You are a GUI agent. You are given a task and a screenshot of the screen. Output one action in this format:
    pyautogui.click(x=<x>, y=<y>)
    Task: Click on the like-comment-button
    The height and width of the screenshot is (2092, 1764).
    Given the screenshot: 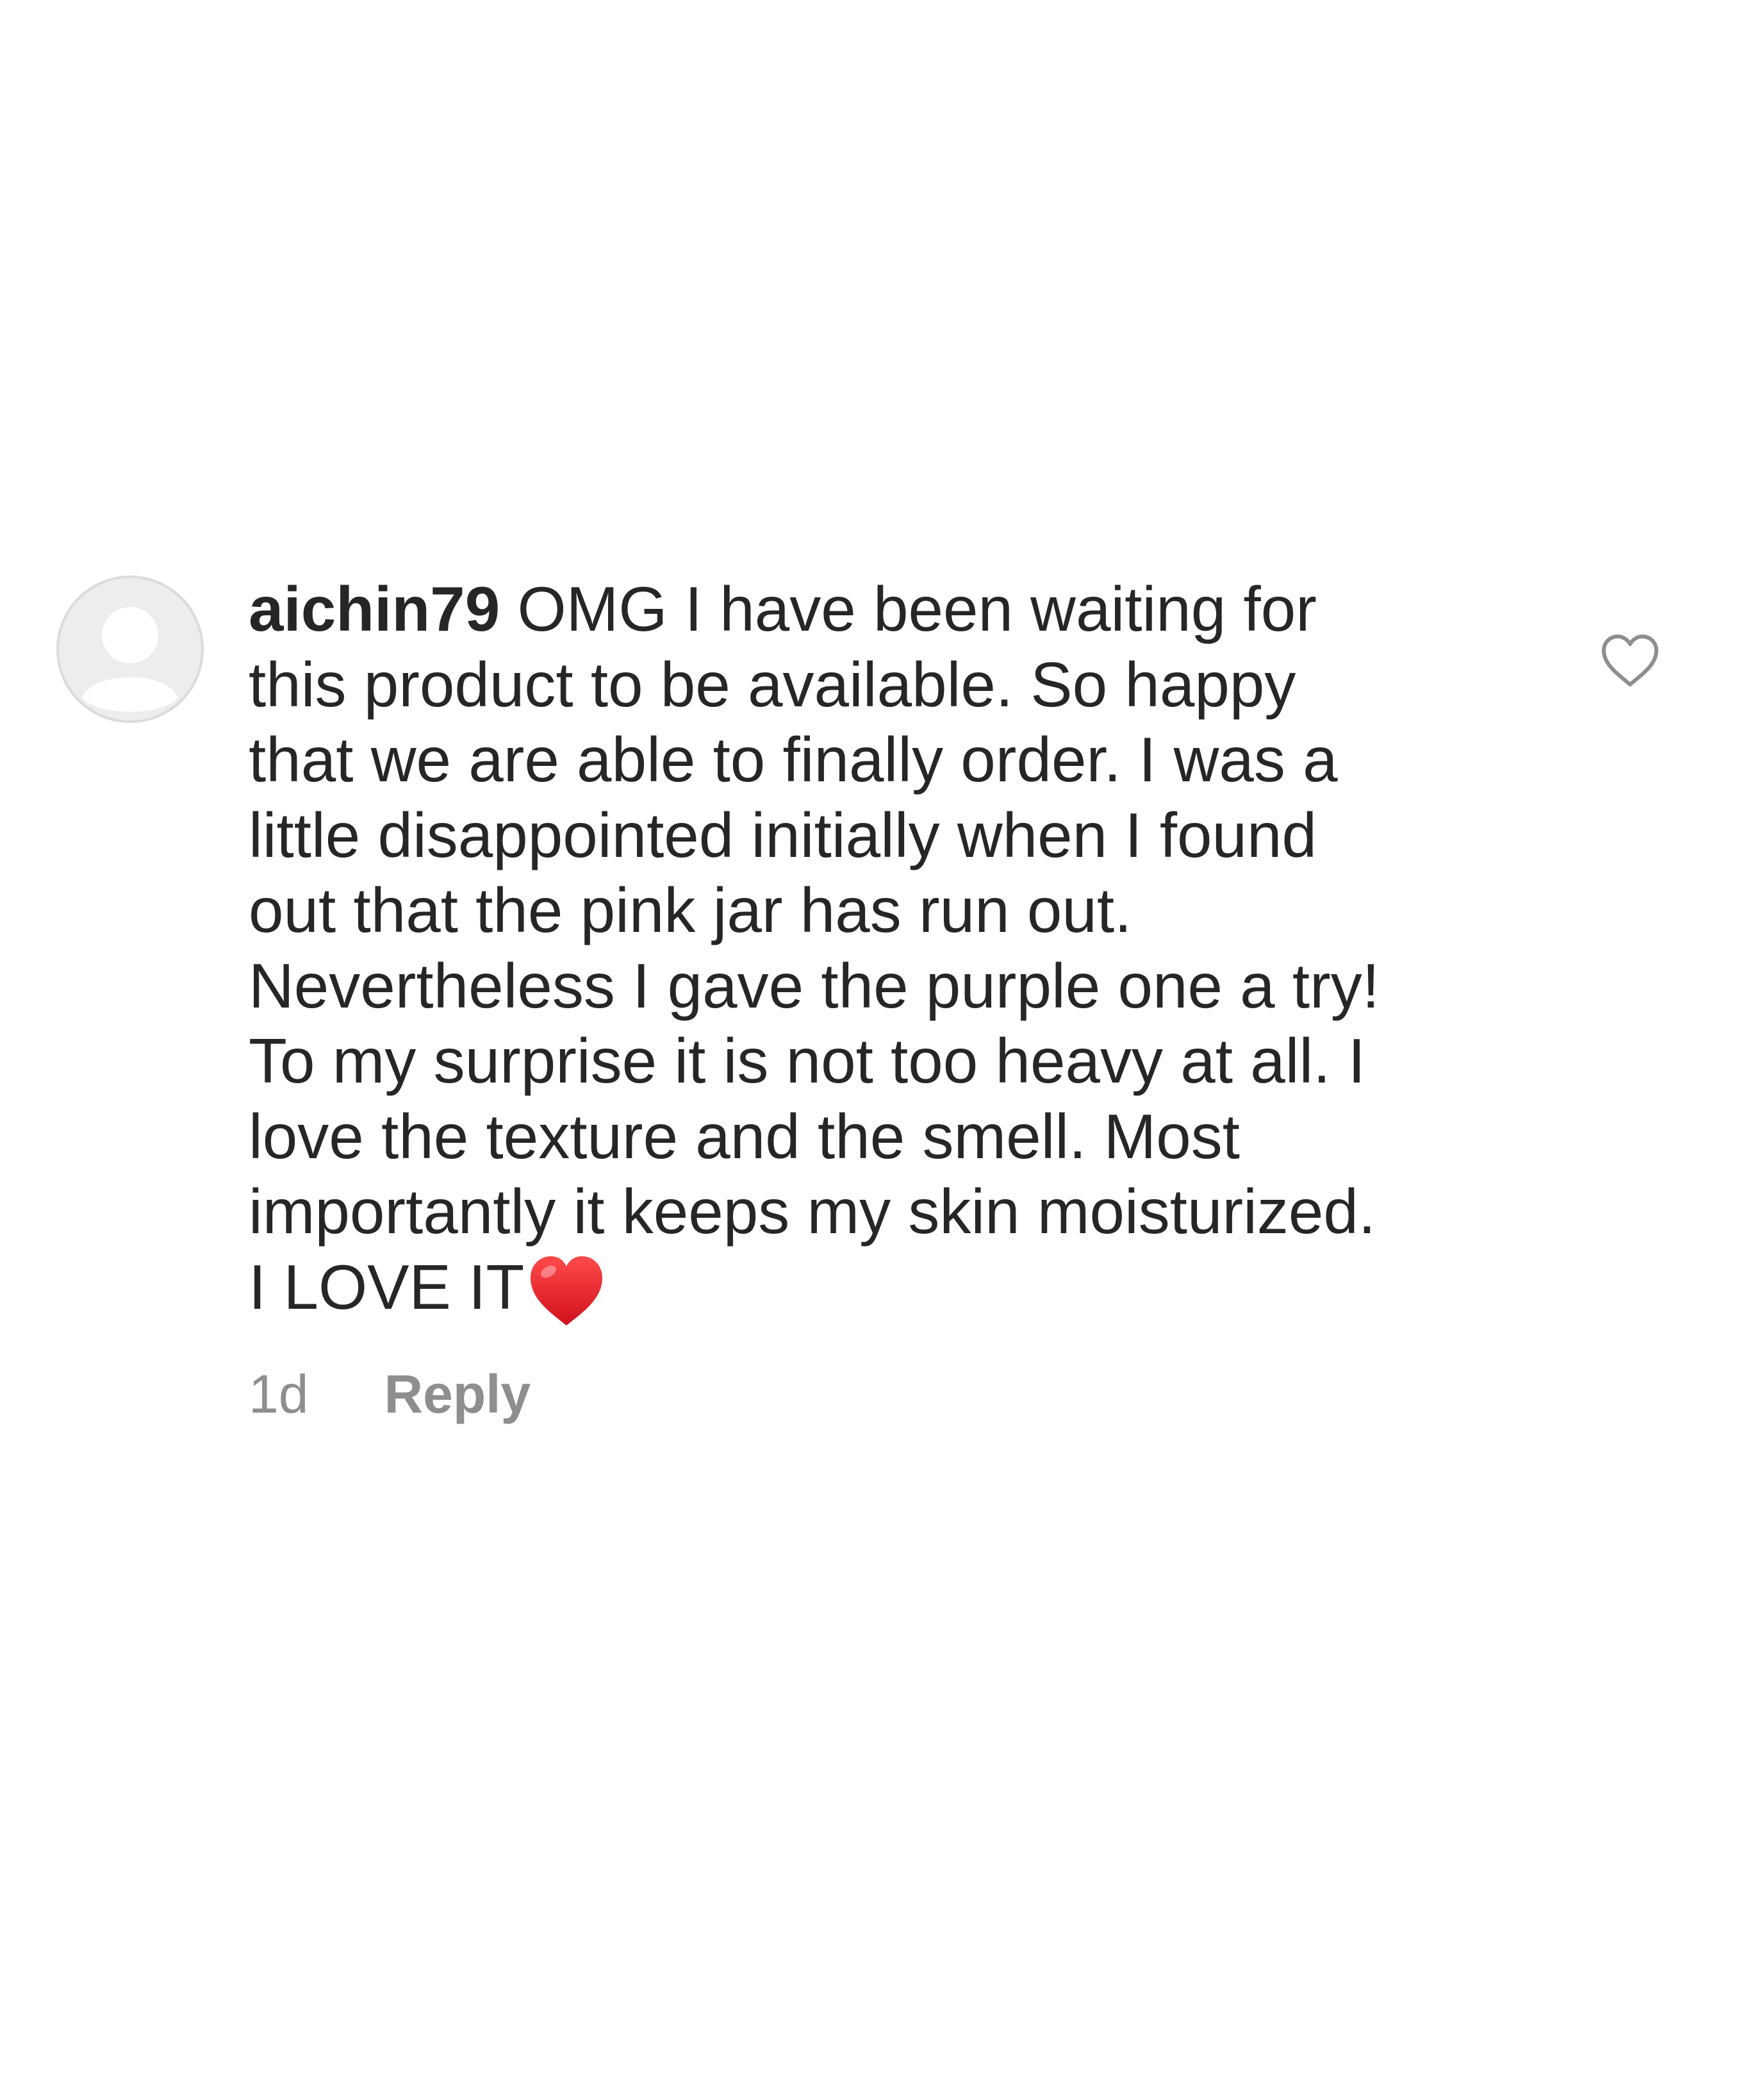 What is the action you would take?
    pyautogui.click(x=1630, y=661)
    